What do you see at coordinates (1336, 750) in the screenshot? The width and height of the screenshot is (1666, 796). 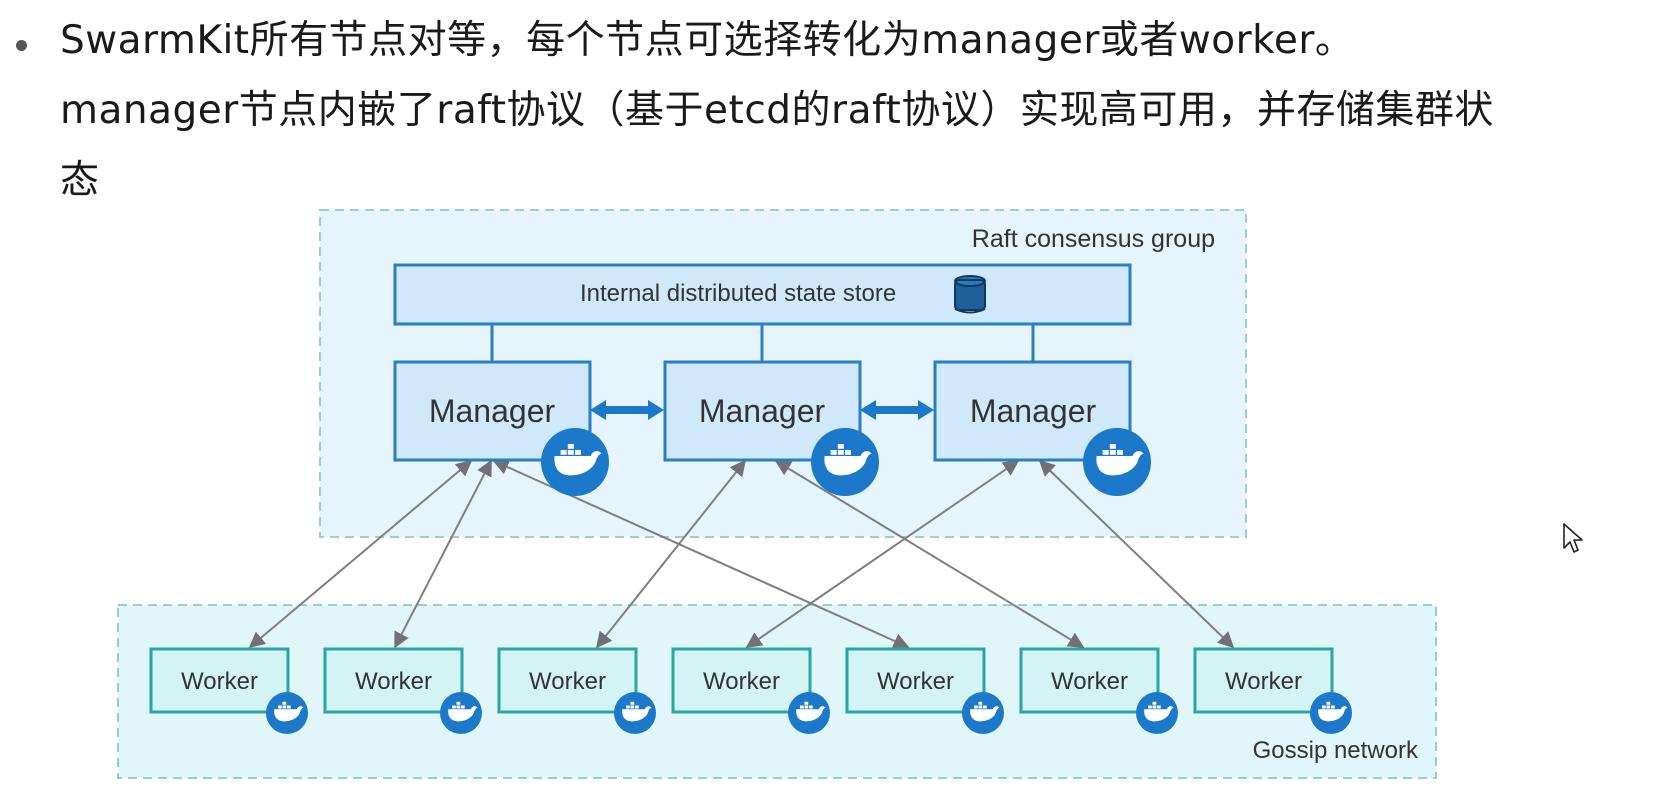 I see `gossip-network-label: Gossip network` at bounding box center [1336, 750].